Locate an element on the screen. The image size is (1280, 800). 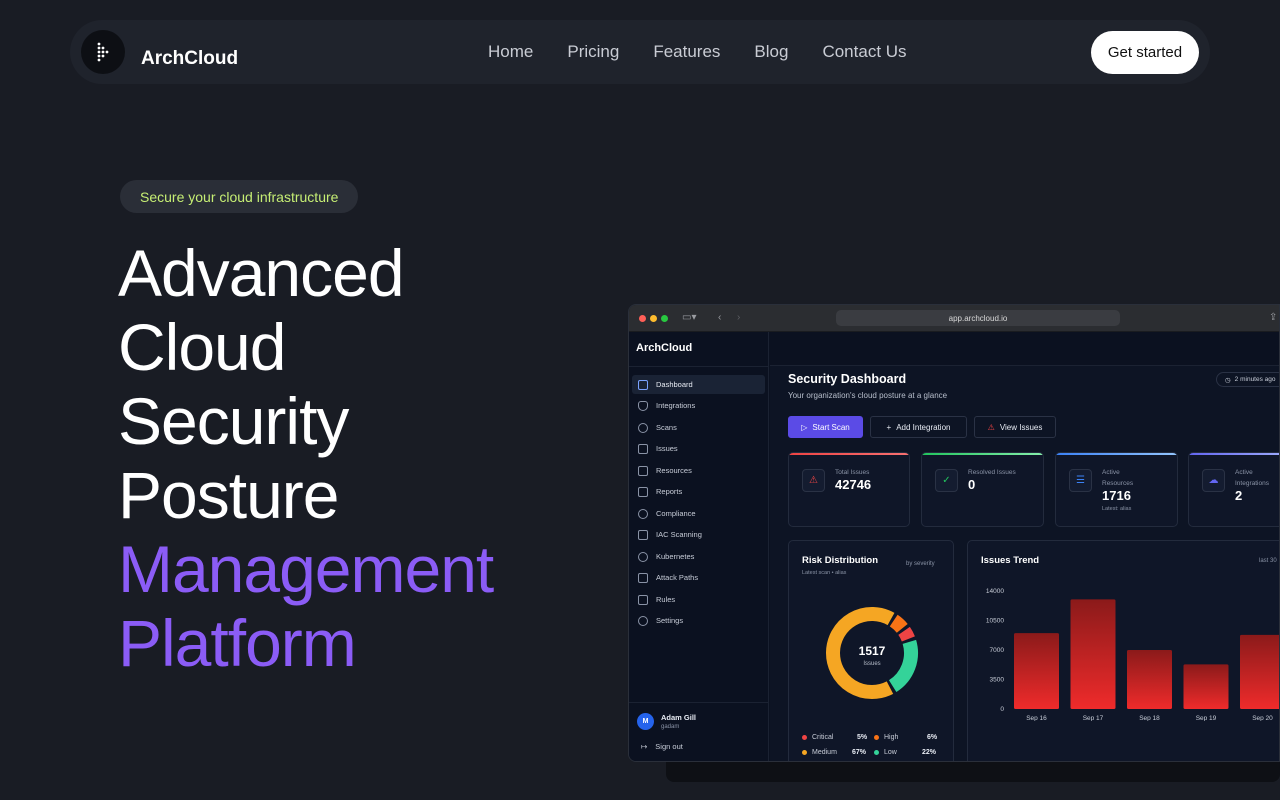
page-title: Security Dashboard is located at coordinates (847, 379).